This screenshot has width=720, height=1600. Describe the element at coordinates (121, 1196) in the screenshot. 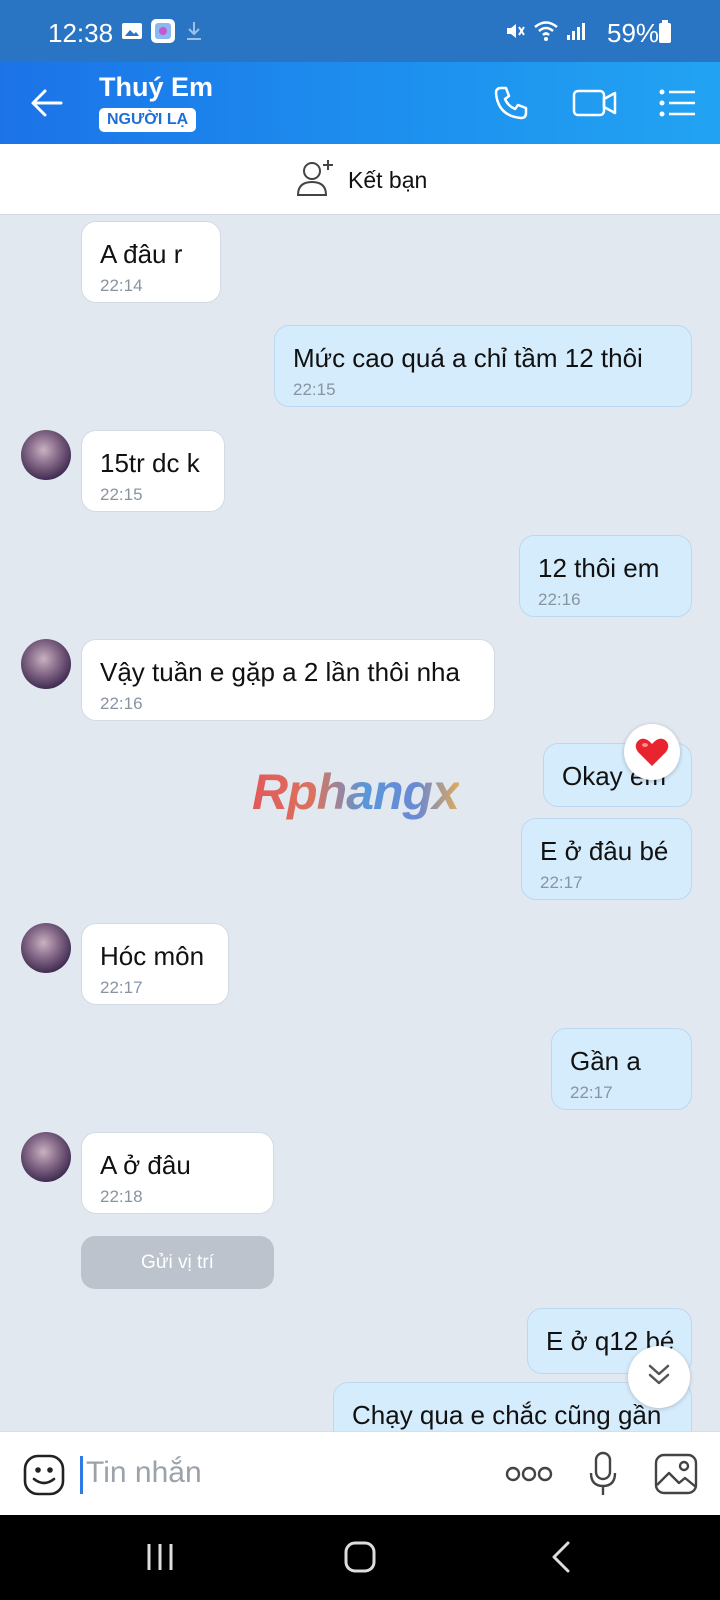

I see `message-time: 22:18` at that location.